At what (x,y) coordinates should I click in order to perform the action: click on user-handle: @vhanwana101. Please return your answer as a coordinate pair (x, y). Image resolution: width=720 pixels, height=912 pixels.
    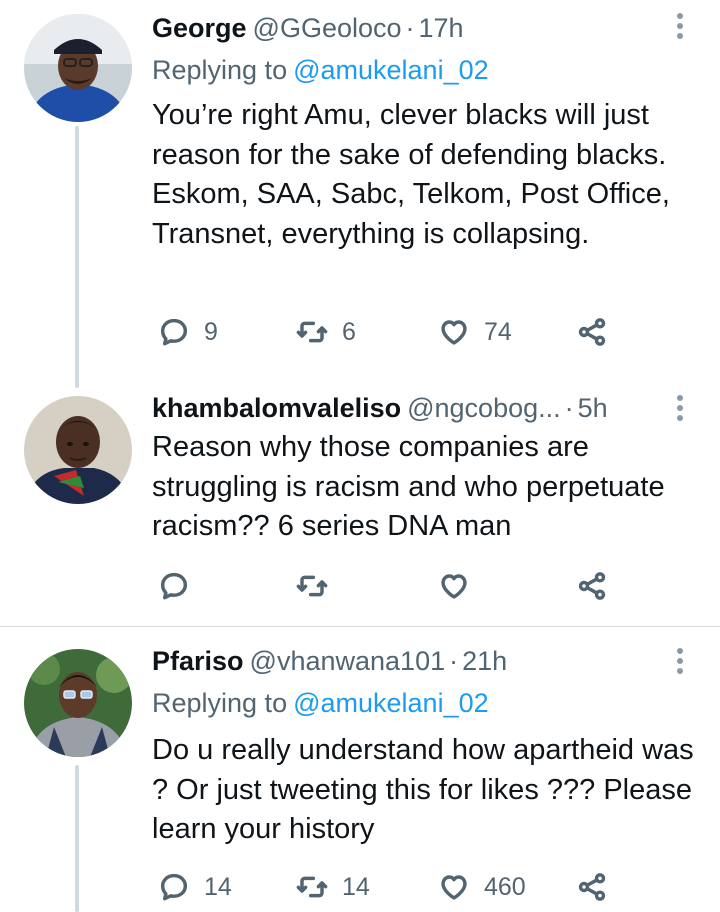
    Looking at the image, I should click on (348, 661).